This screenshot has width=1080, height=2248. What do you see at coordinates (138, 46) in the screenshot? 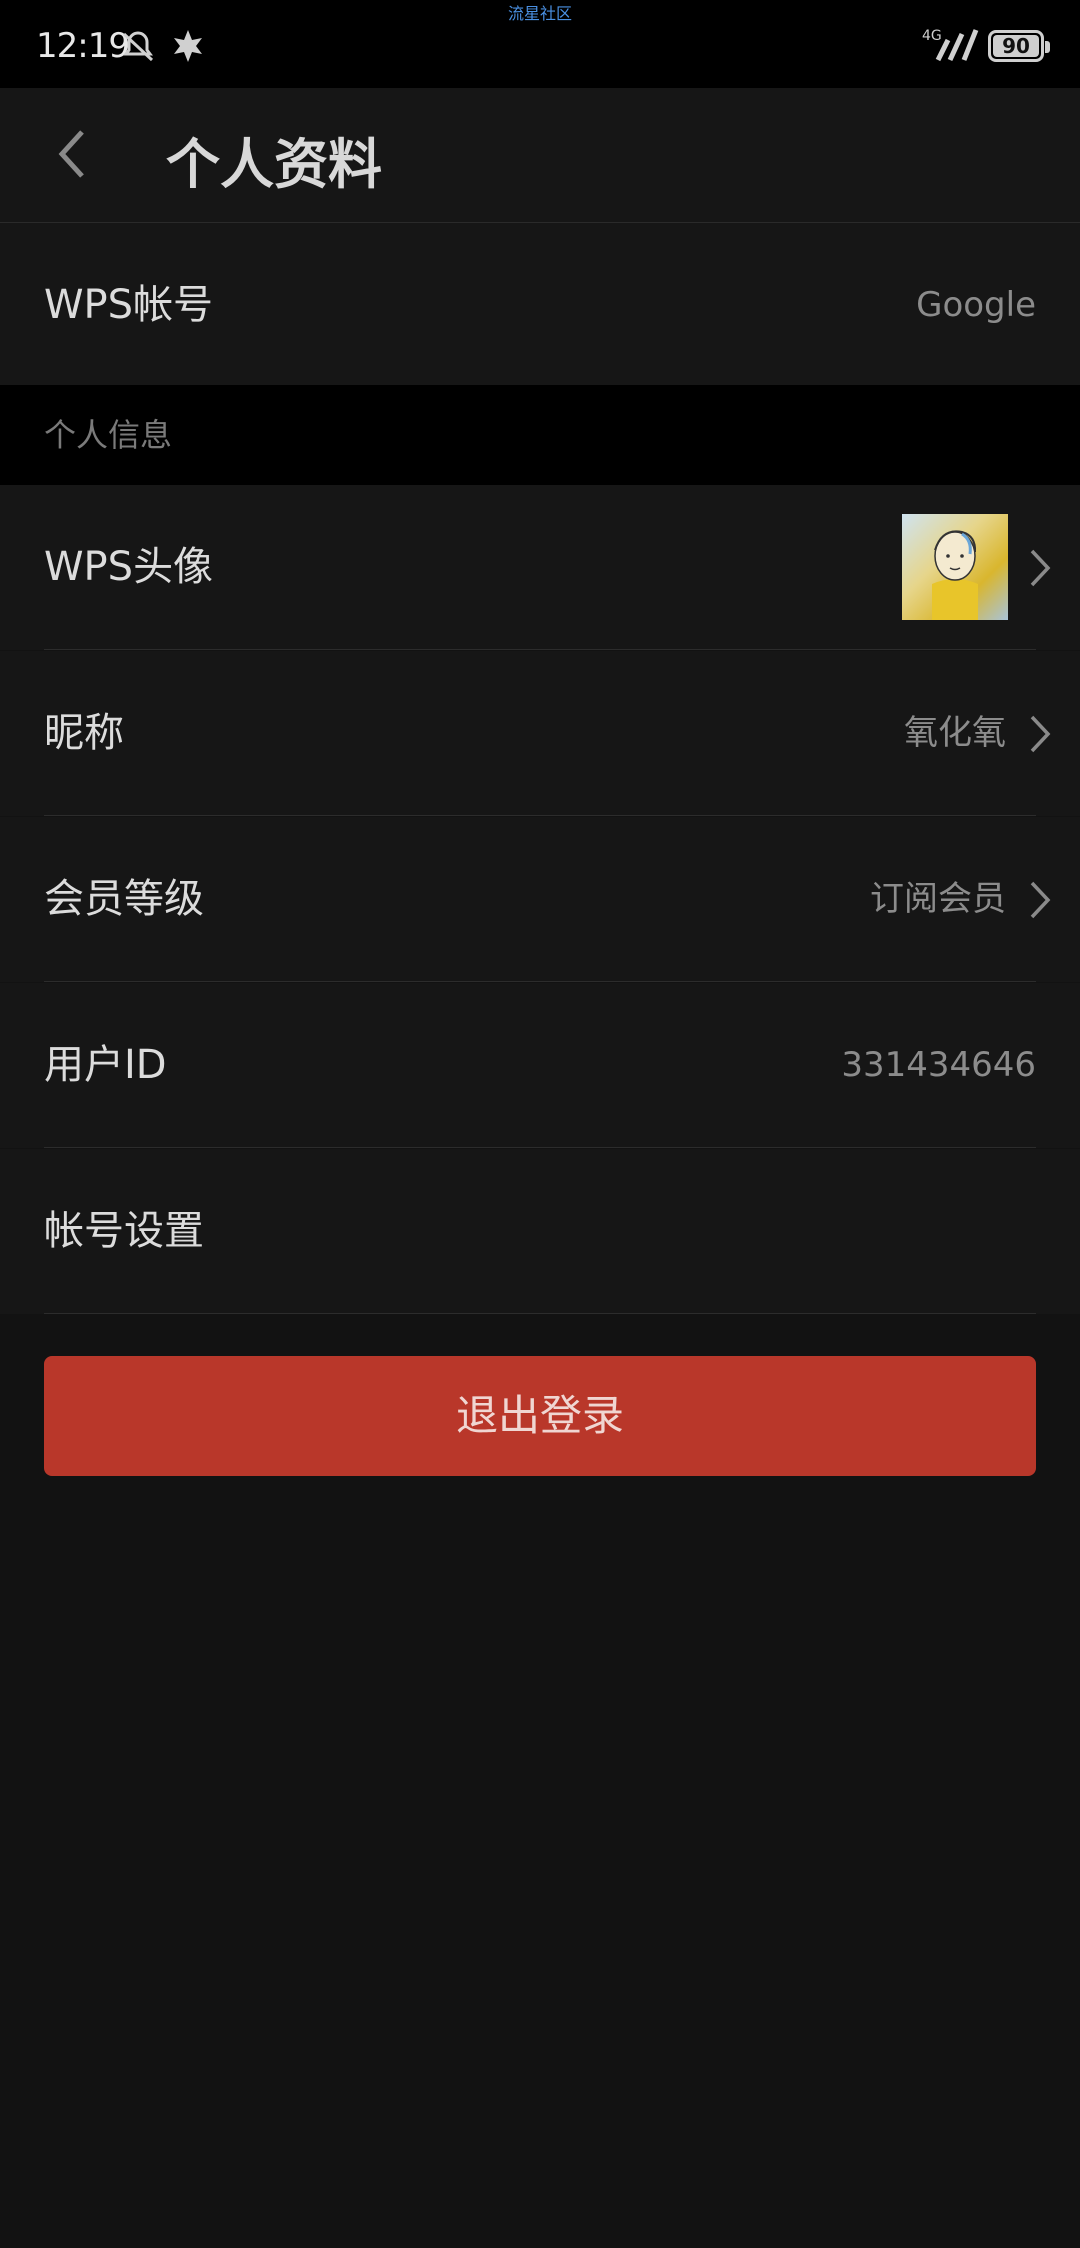
I see `notifications-off-icon` at bounding box center [138, 46].